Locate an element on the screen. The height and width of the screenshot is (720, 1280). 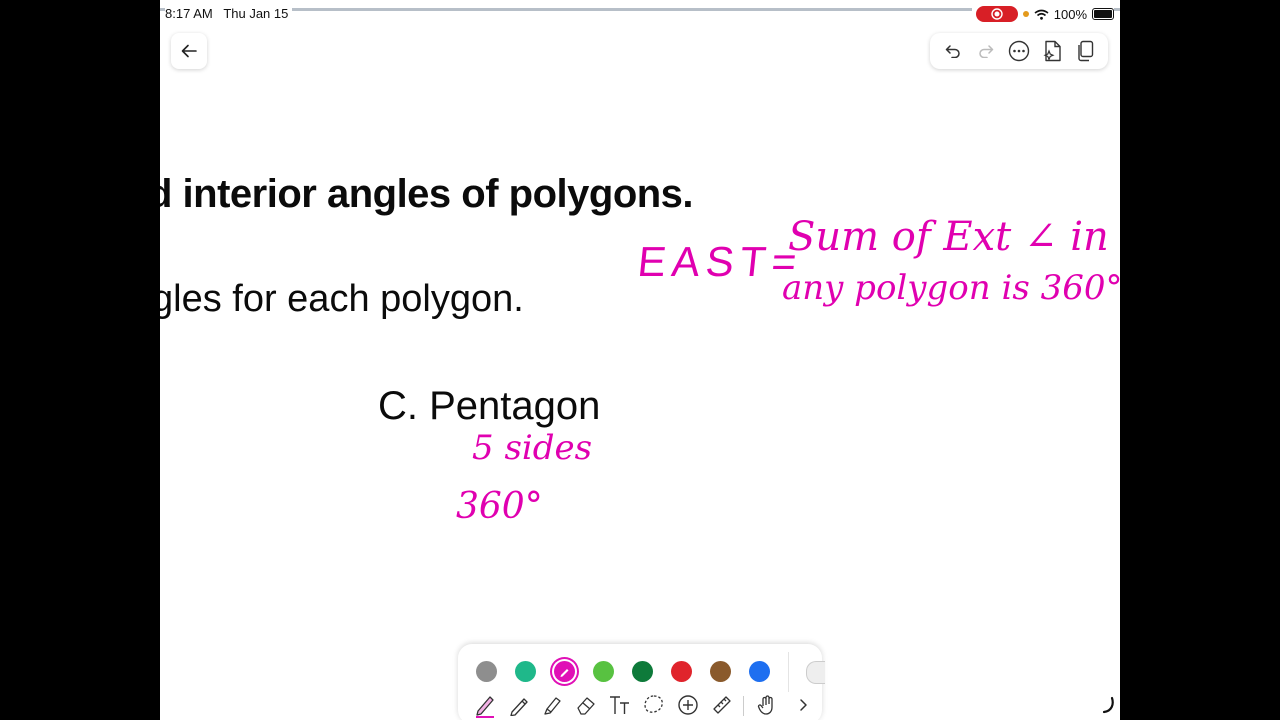
color-swatch-brown is located at coordinates (720, 671).